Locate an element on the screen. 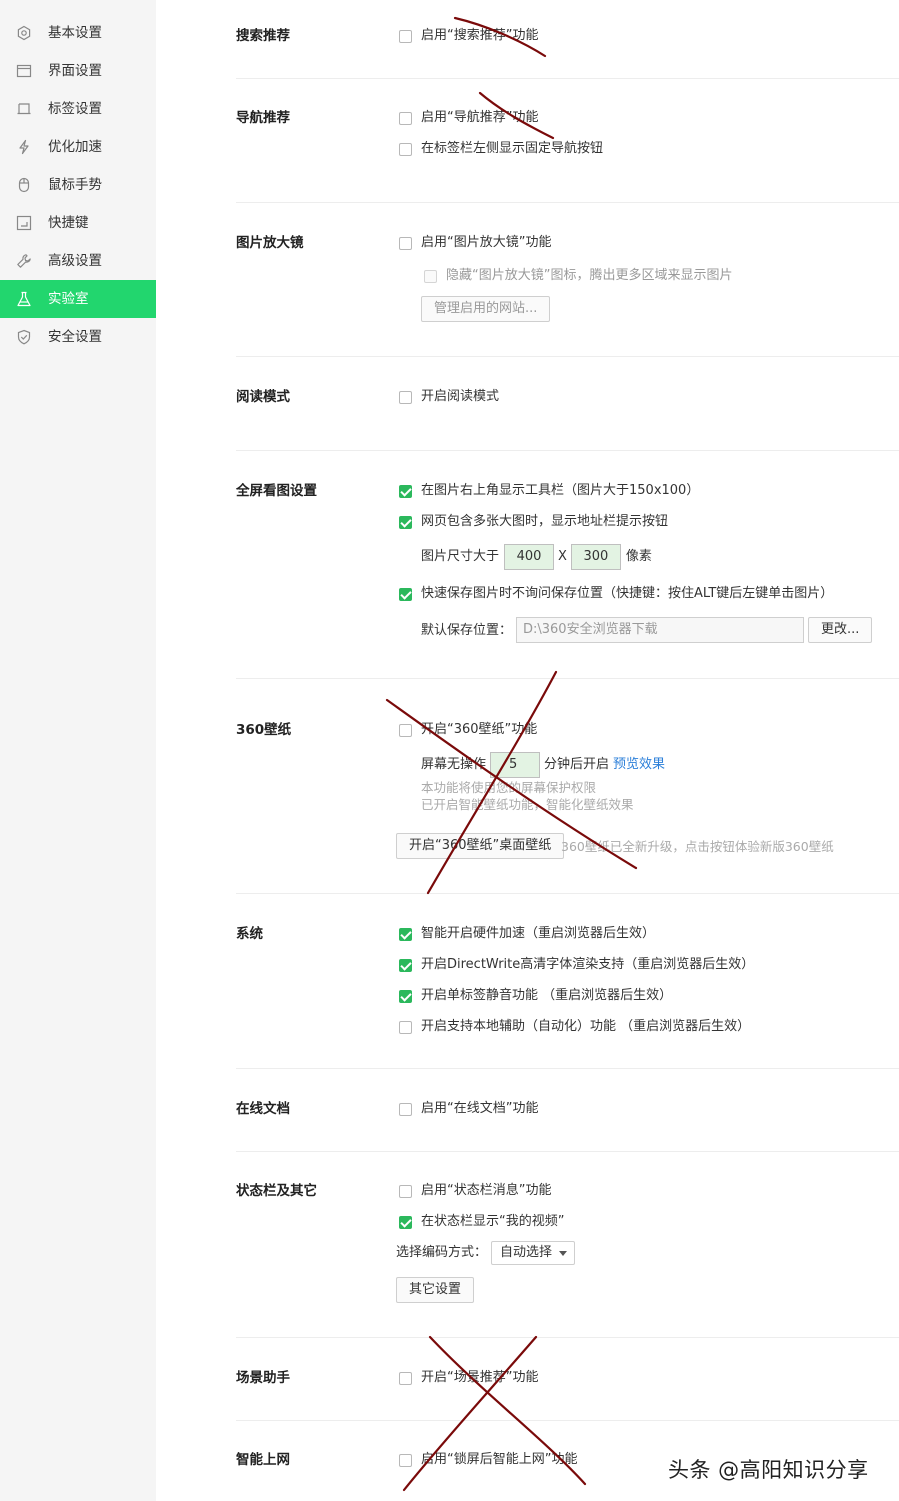  sidebar-item-label: 高级设置 is located at coordinates (75, 261).